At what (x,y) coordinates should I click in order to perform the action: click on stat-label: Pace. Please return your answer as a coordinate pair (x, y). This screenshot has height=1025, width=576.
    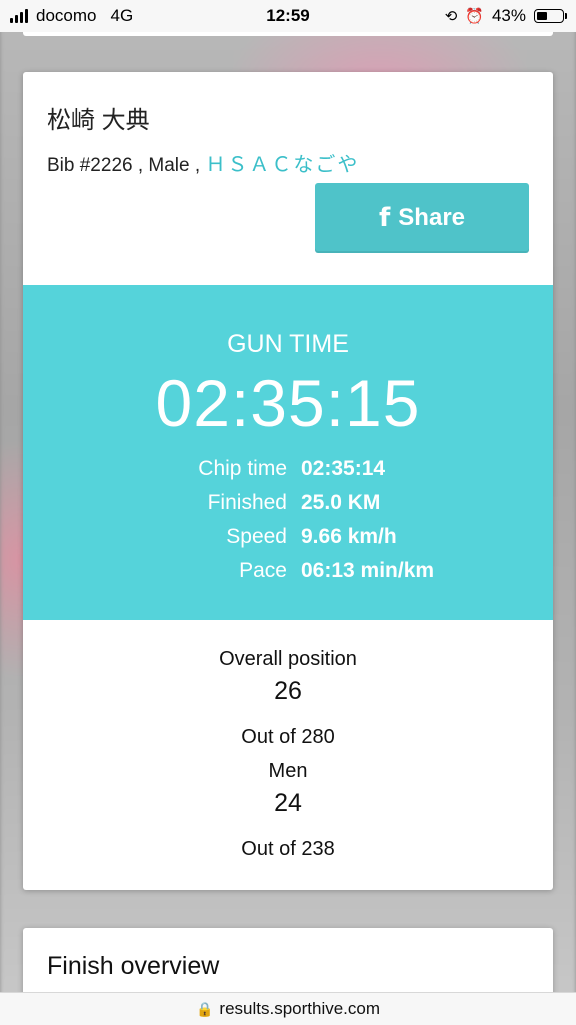
    Looking at the image, I should click on (263, 570).